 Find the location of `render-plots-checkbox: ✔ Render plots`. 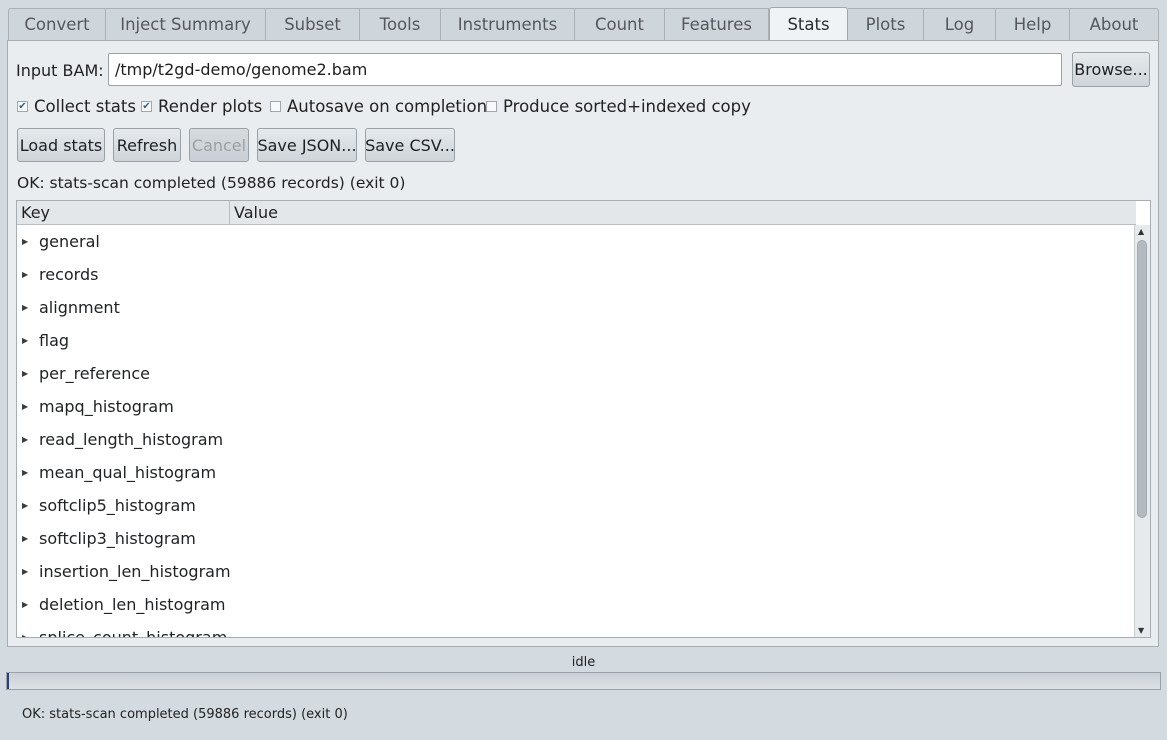

render-plots-checkbox: ✔ Render plots is located at coordinates (201, 106).